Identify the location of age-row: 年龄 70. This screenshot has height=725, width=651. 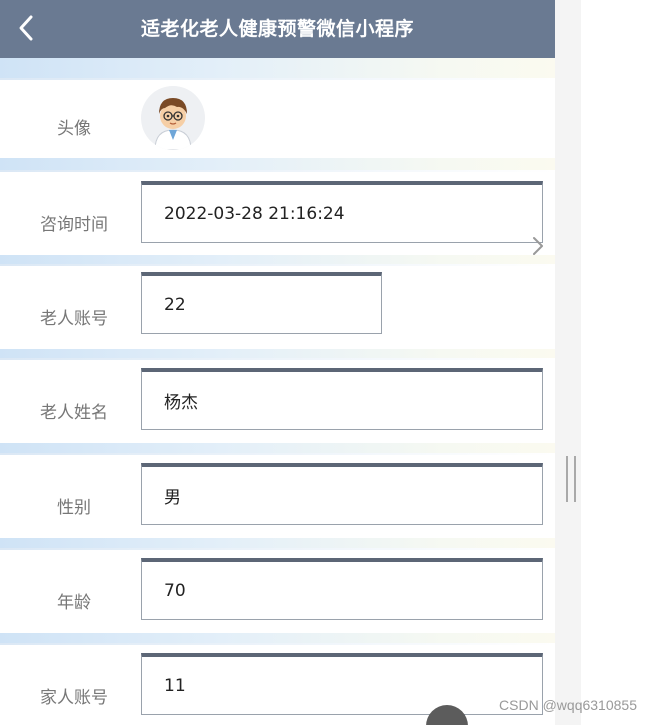
(277, 590).